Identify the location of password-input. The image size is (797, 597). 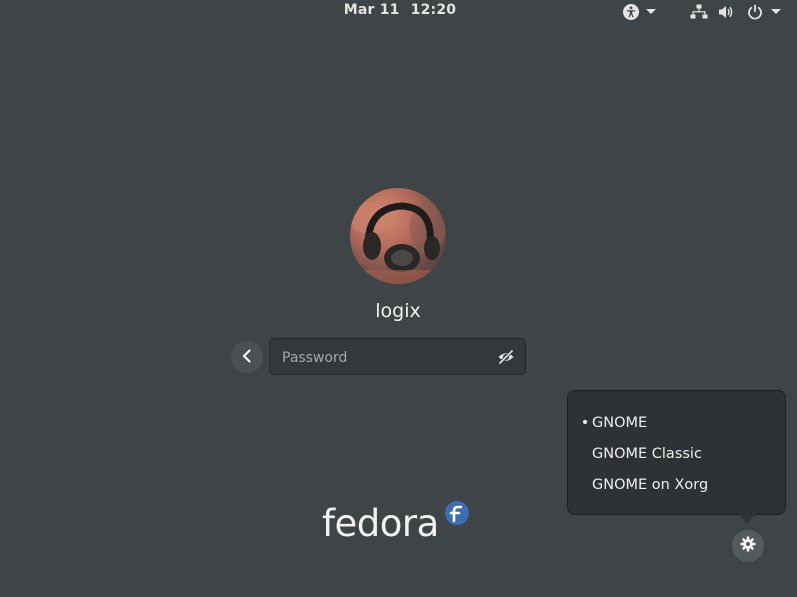
(387, 357).